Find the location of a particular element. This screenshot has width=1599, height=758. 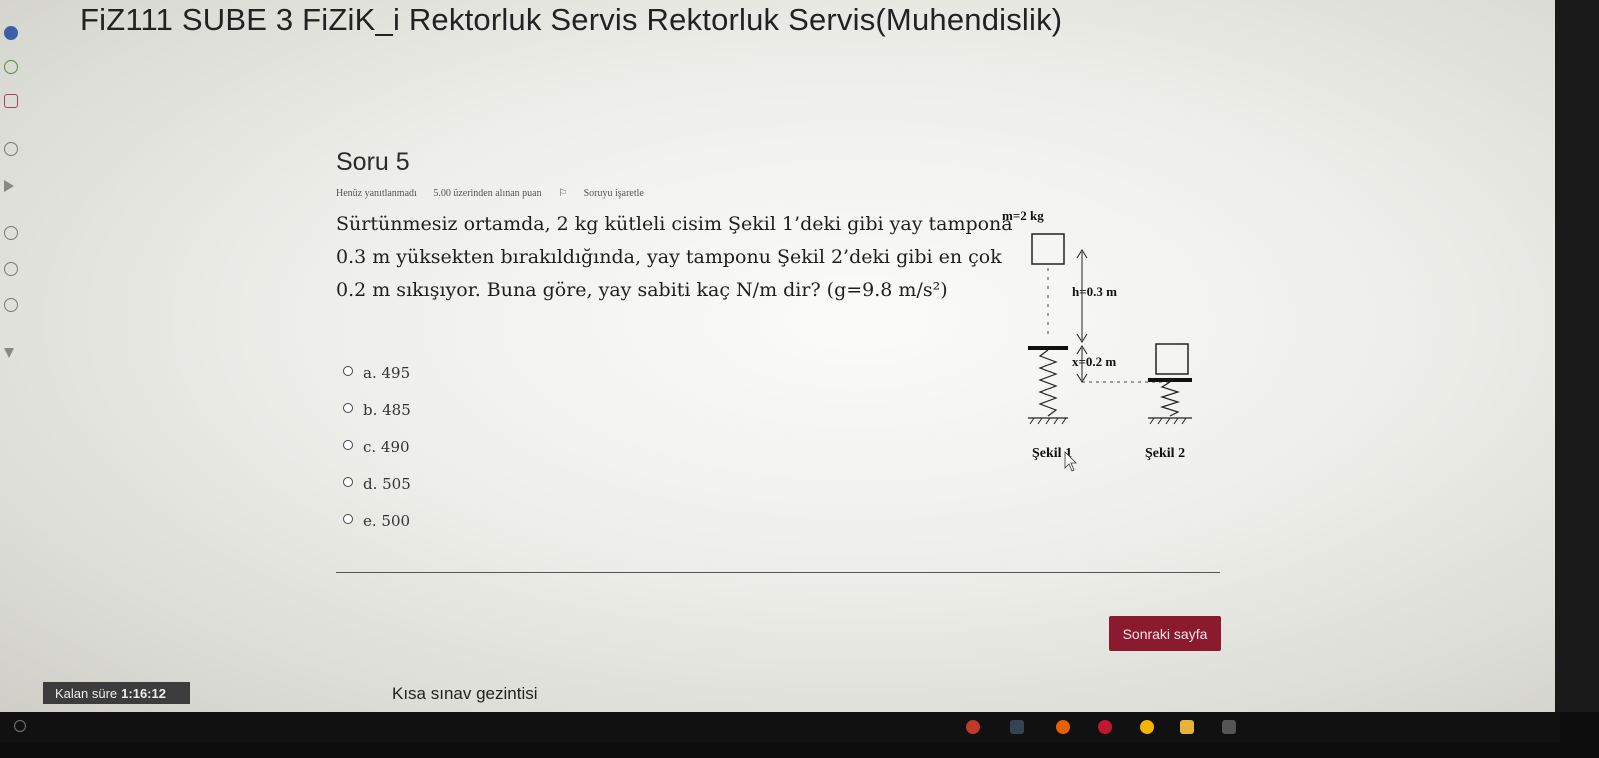

remaining-time: Kalan süre 1:16:12 is located at coordinates (116, 693).